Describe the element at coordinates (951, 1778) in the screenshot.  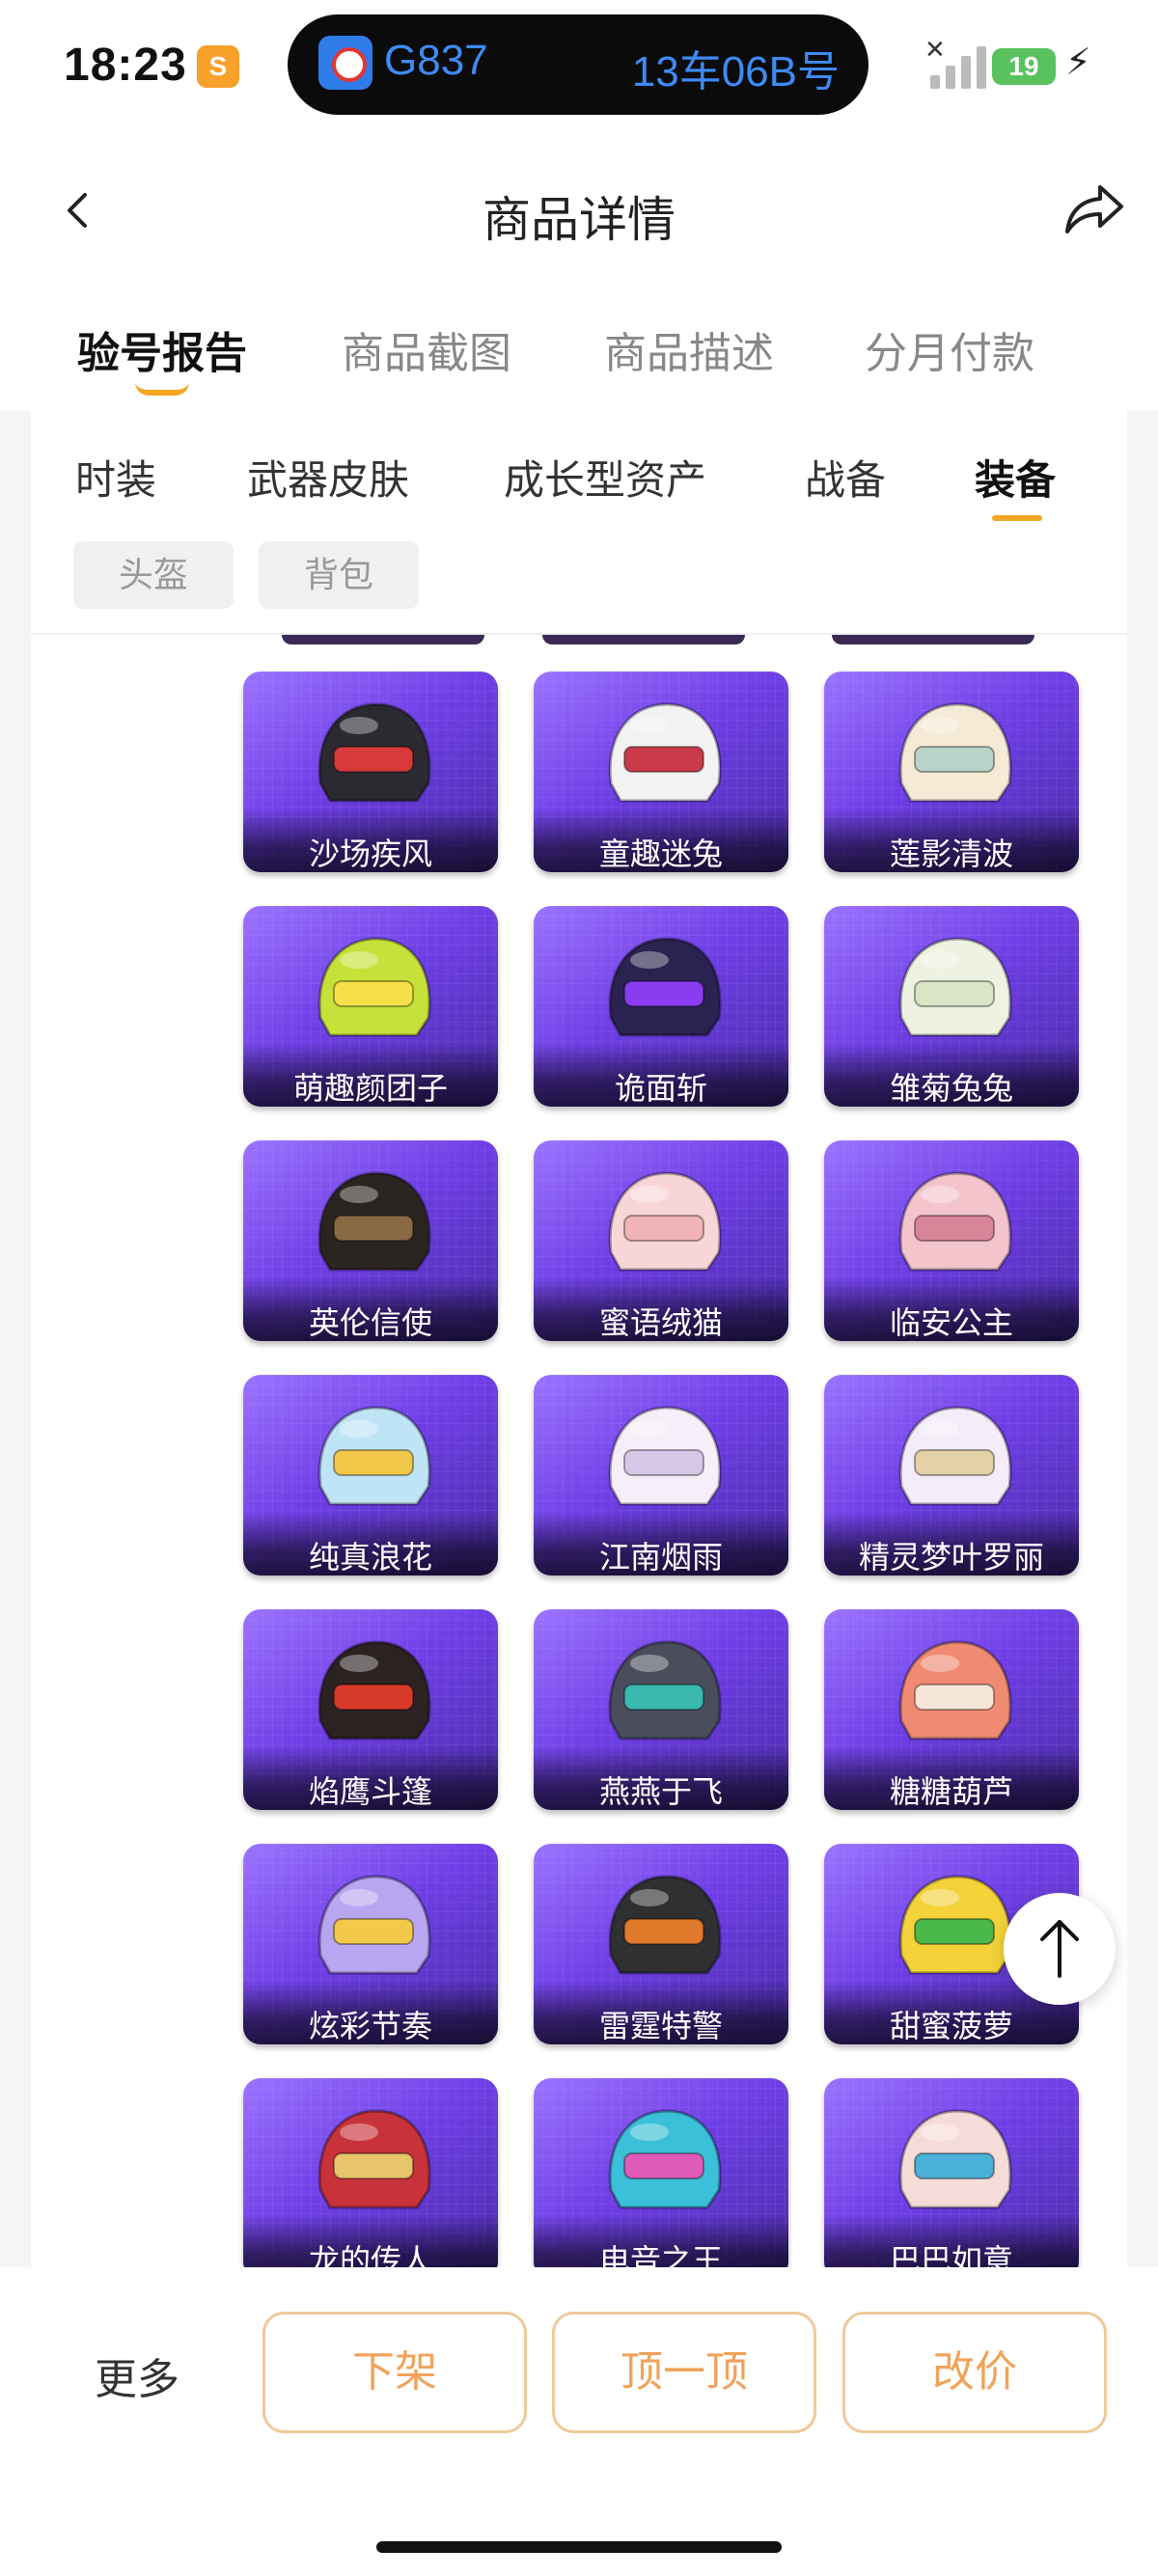
I see `item-name: 糖糖葫芦` at that location.